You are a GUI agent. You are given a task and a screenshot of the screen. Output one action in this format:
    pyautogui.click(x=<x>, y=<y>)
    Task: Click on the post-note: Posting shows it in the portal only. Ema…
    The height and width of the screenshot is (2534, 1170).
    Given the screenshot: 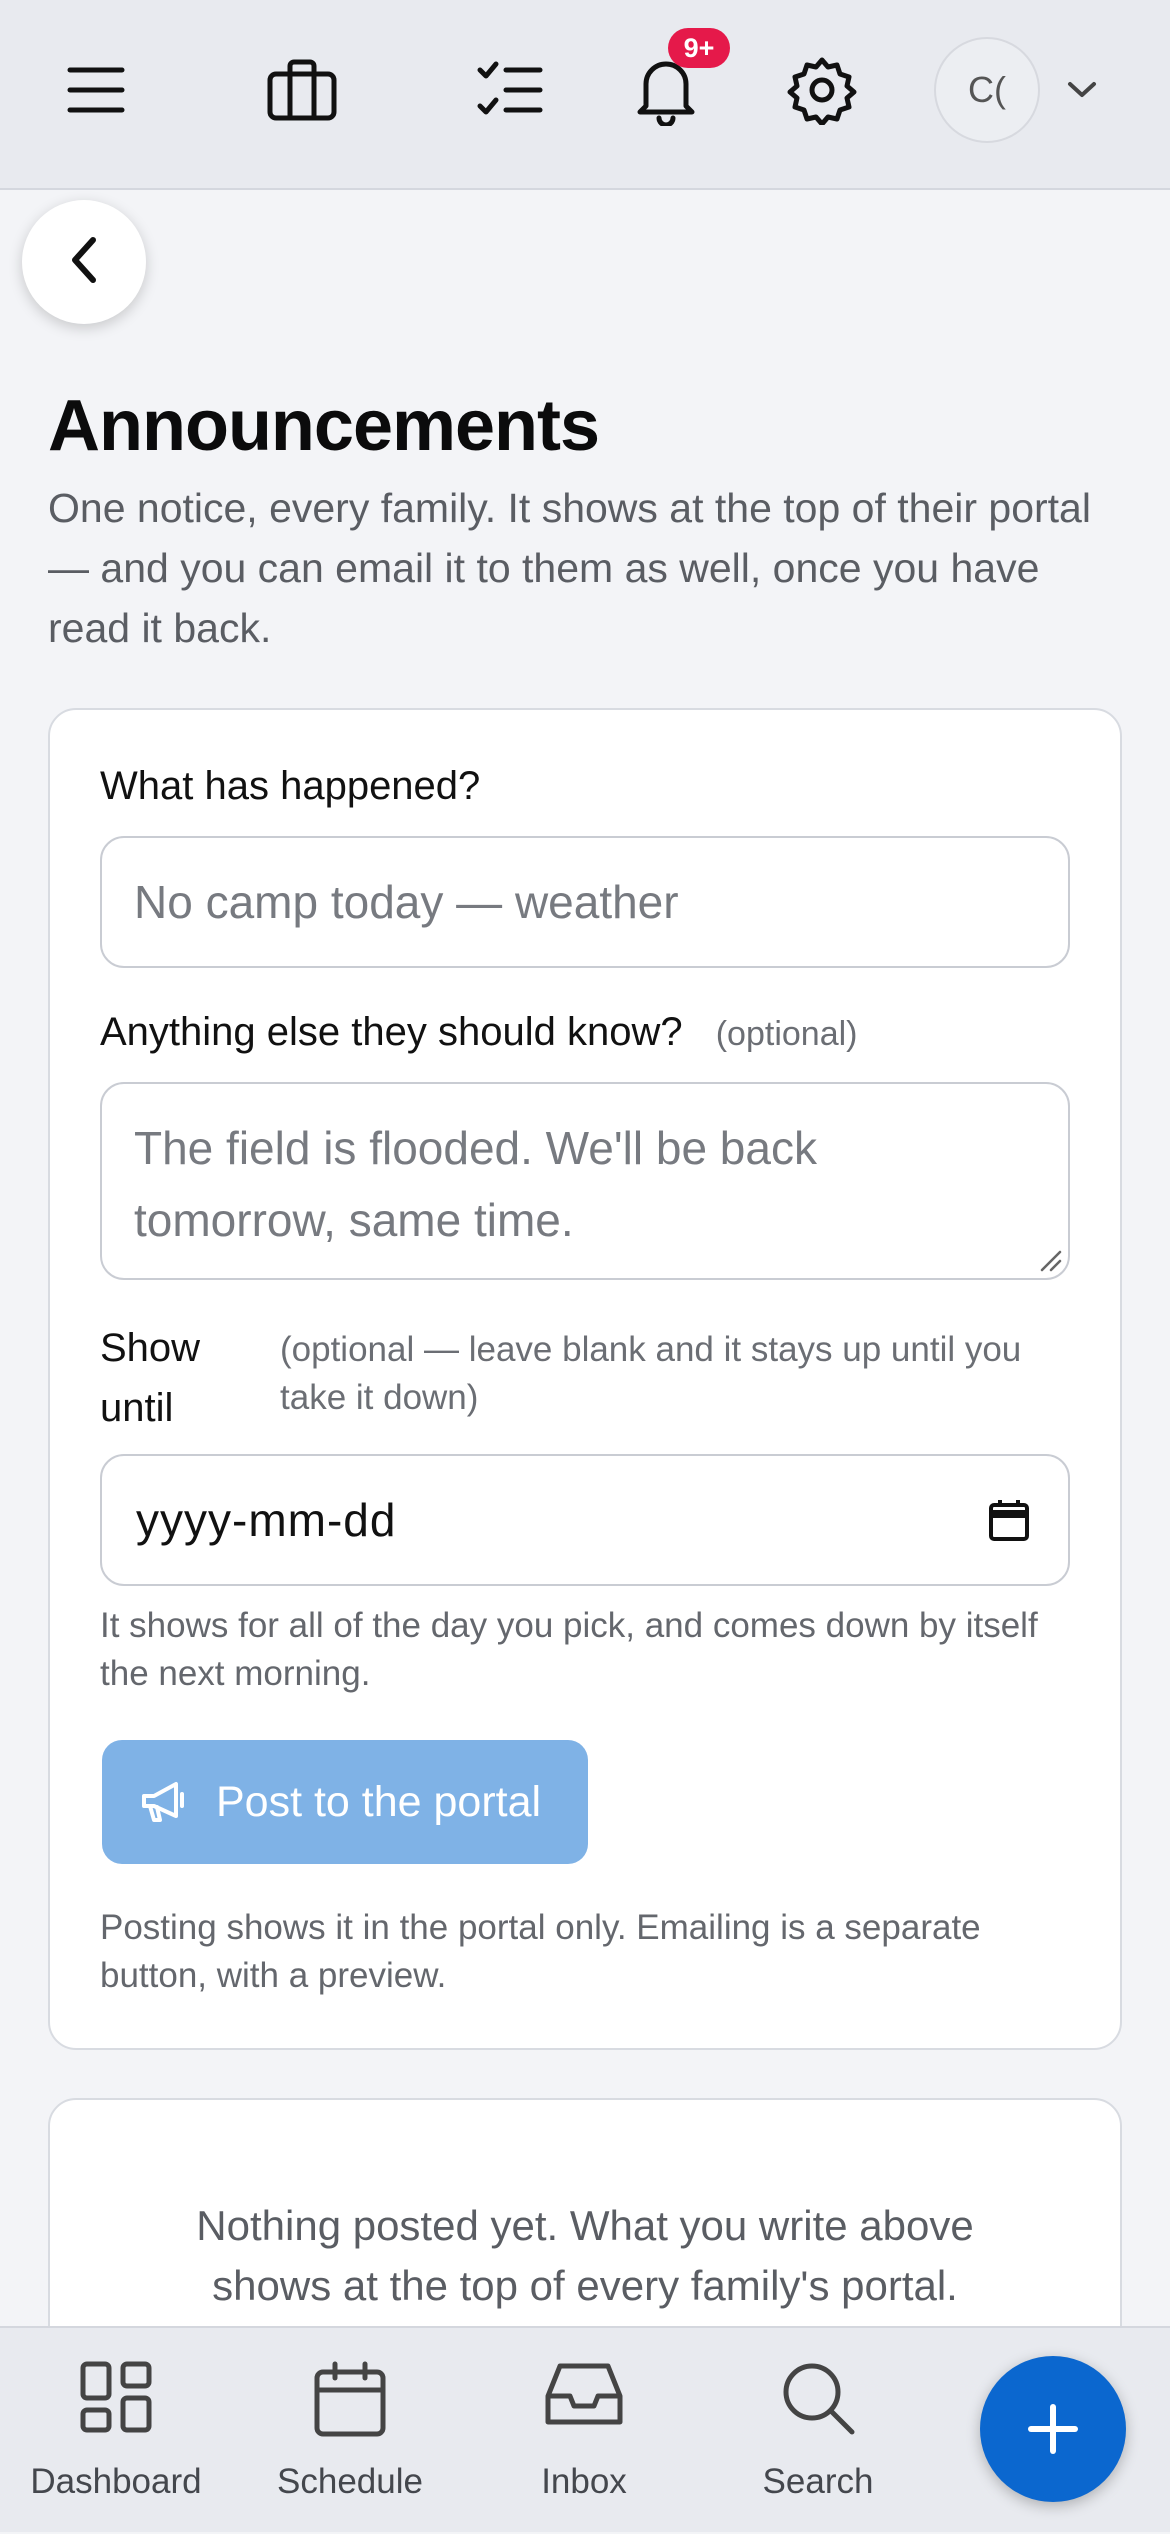 What is the action you would take?
    pyautogui.click(x=540, y=1951)
    